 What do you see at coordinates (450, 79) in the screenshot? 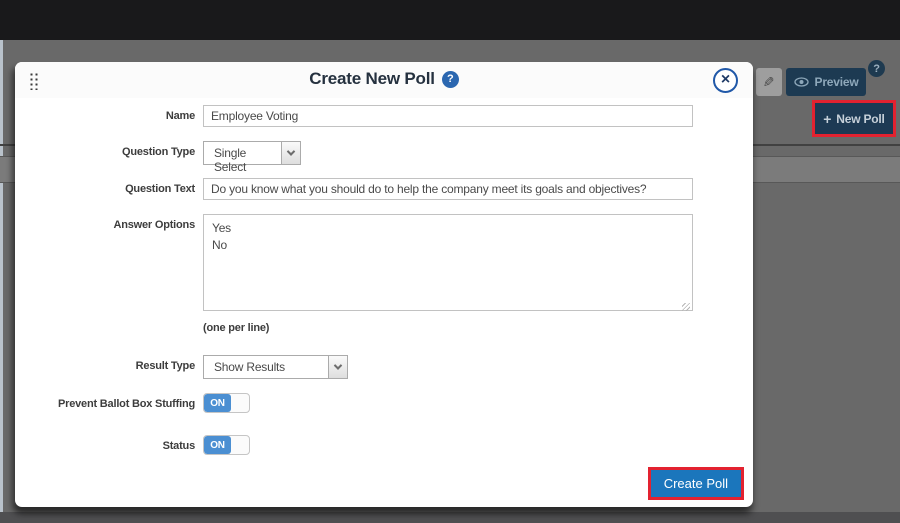
I see `modal-help-icon: ?` at bounding box center [450, 79].